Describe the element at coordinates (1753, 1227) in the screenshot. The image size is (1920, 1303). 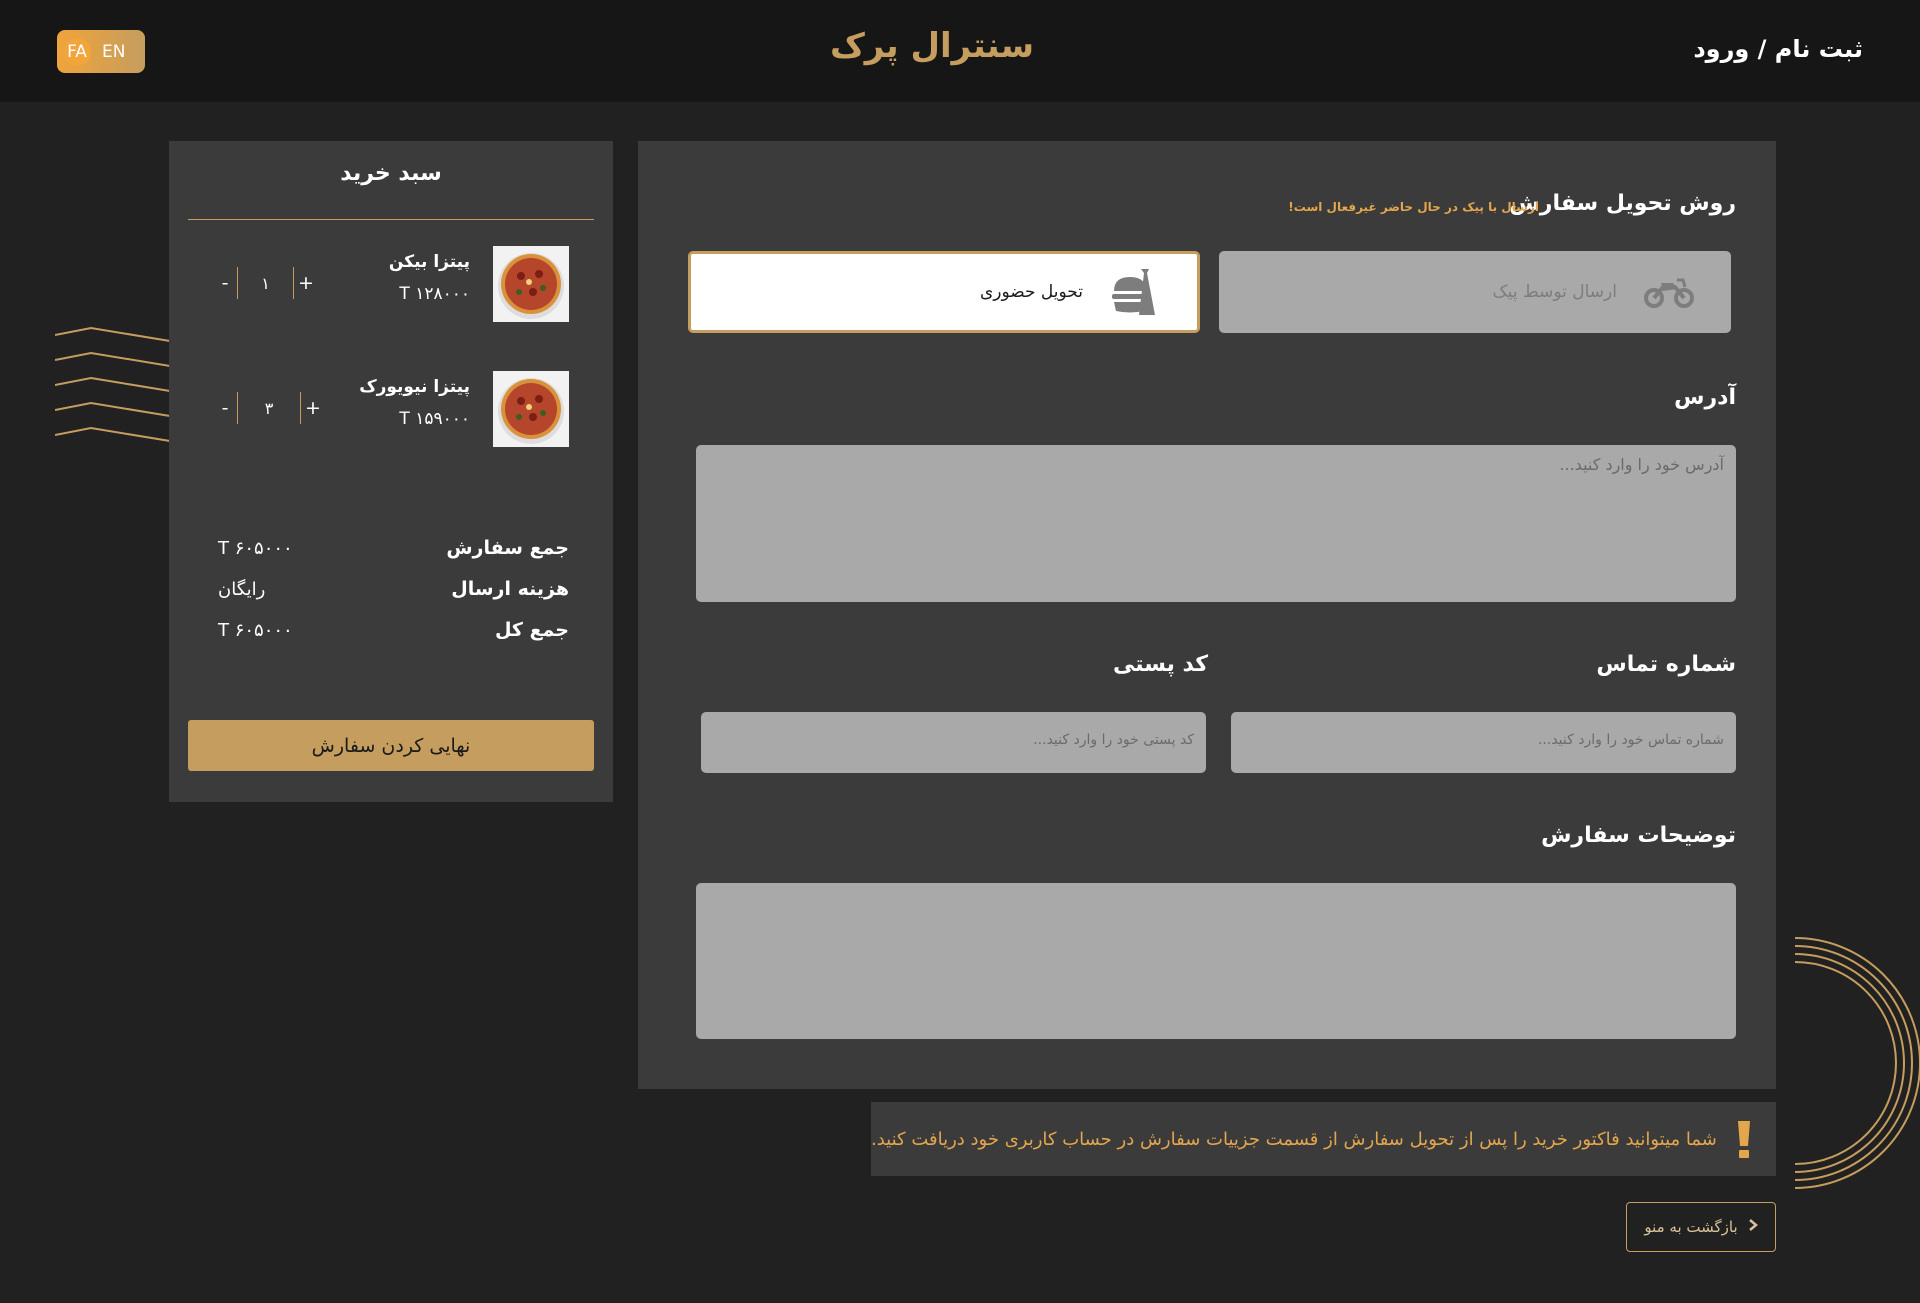
I see `chevron-right-icon` at that location.